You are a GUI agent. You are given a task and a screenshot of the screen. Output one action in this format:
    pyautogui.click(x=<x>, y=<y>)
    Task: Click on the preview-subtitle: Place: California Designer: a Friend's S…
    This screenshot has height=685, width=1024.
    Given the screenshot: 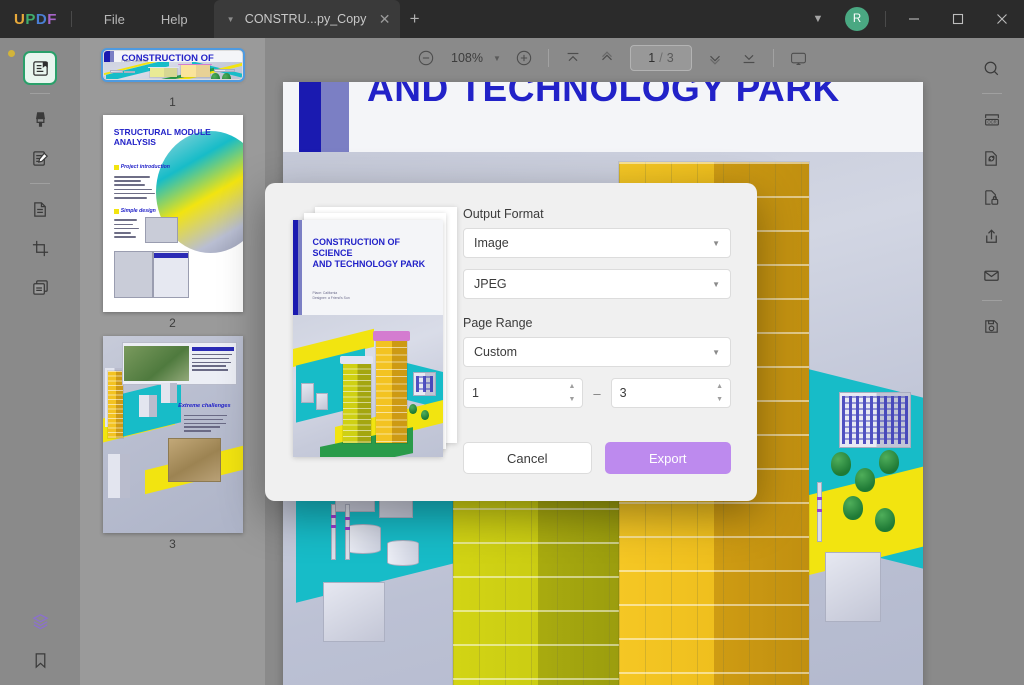 What is the action you would take?
    pyautogui.click(x=331, y=295)
    